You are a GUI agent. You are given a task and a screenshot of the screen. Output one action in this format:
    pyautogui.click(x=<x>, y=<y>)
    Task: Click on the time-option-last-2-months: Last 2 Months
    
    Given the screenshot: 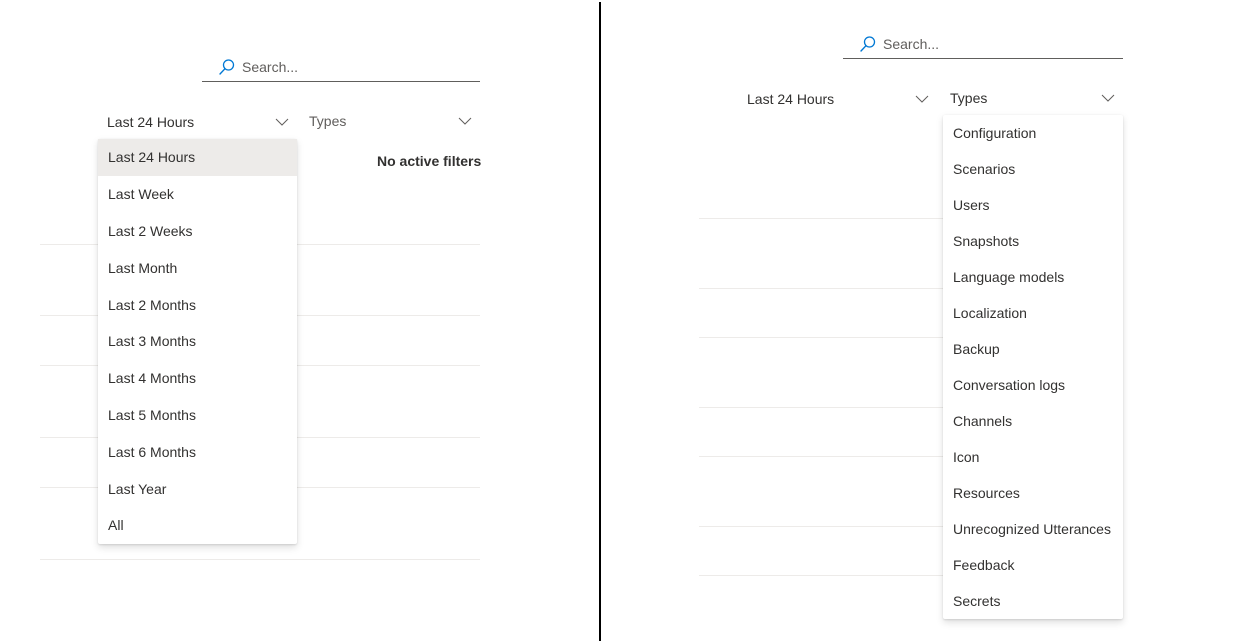 What is the action you would take?
    pyautogui.click(x=197, y=304)
    